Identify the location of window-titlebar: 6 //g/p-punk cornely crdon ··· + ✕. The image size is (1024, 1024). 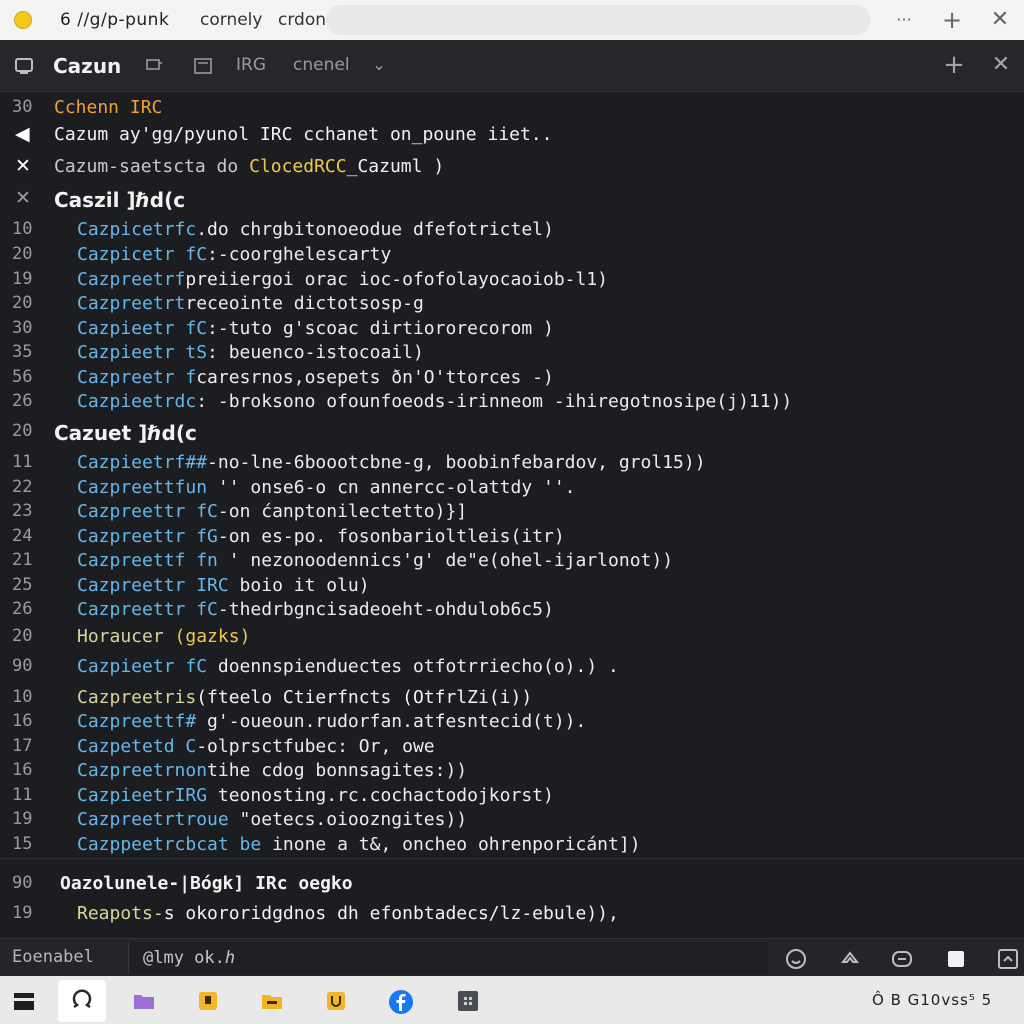
(512, 20).